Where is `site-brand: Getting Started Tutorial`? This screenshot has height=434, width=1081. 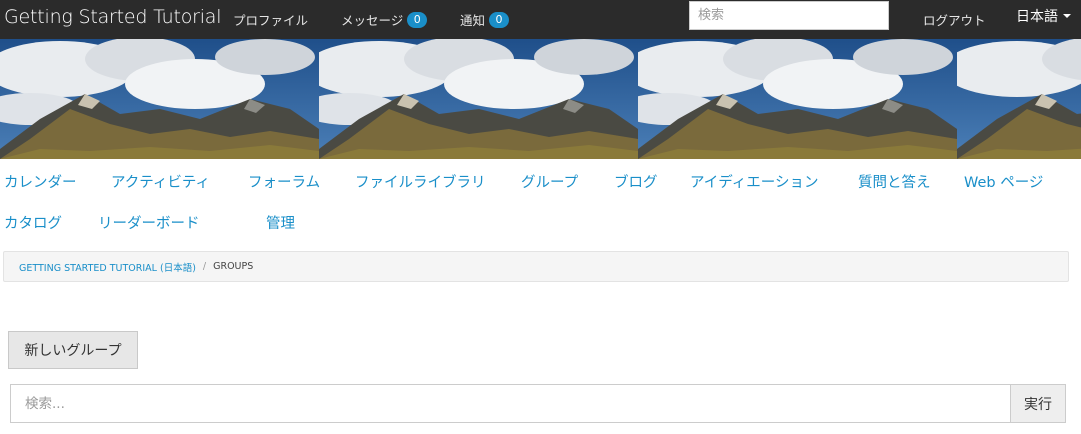
site-brand: Getting Started Tutorial is located at coordinates (113, 17).